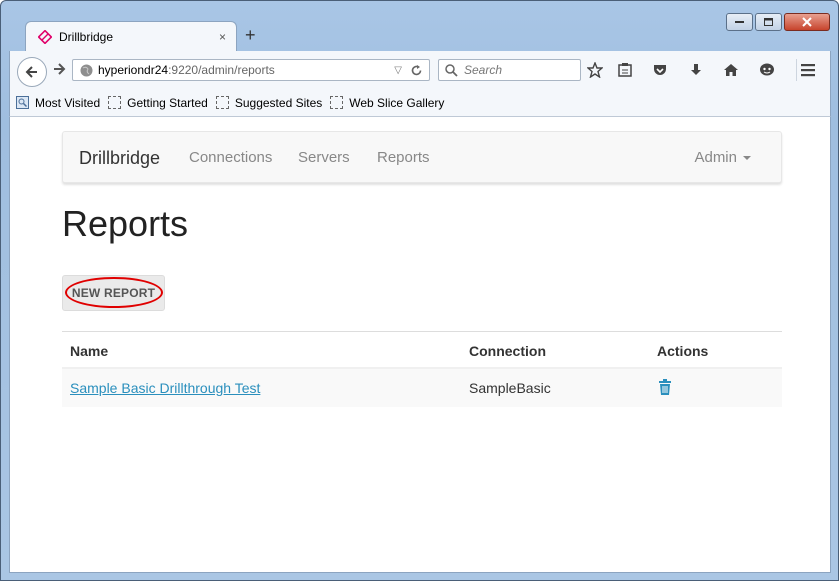 This screenshot has height=581, width=839. I want to click on table-header: Name Connection Actions, so click(422, 350).